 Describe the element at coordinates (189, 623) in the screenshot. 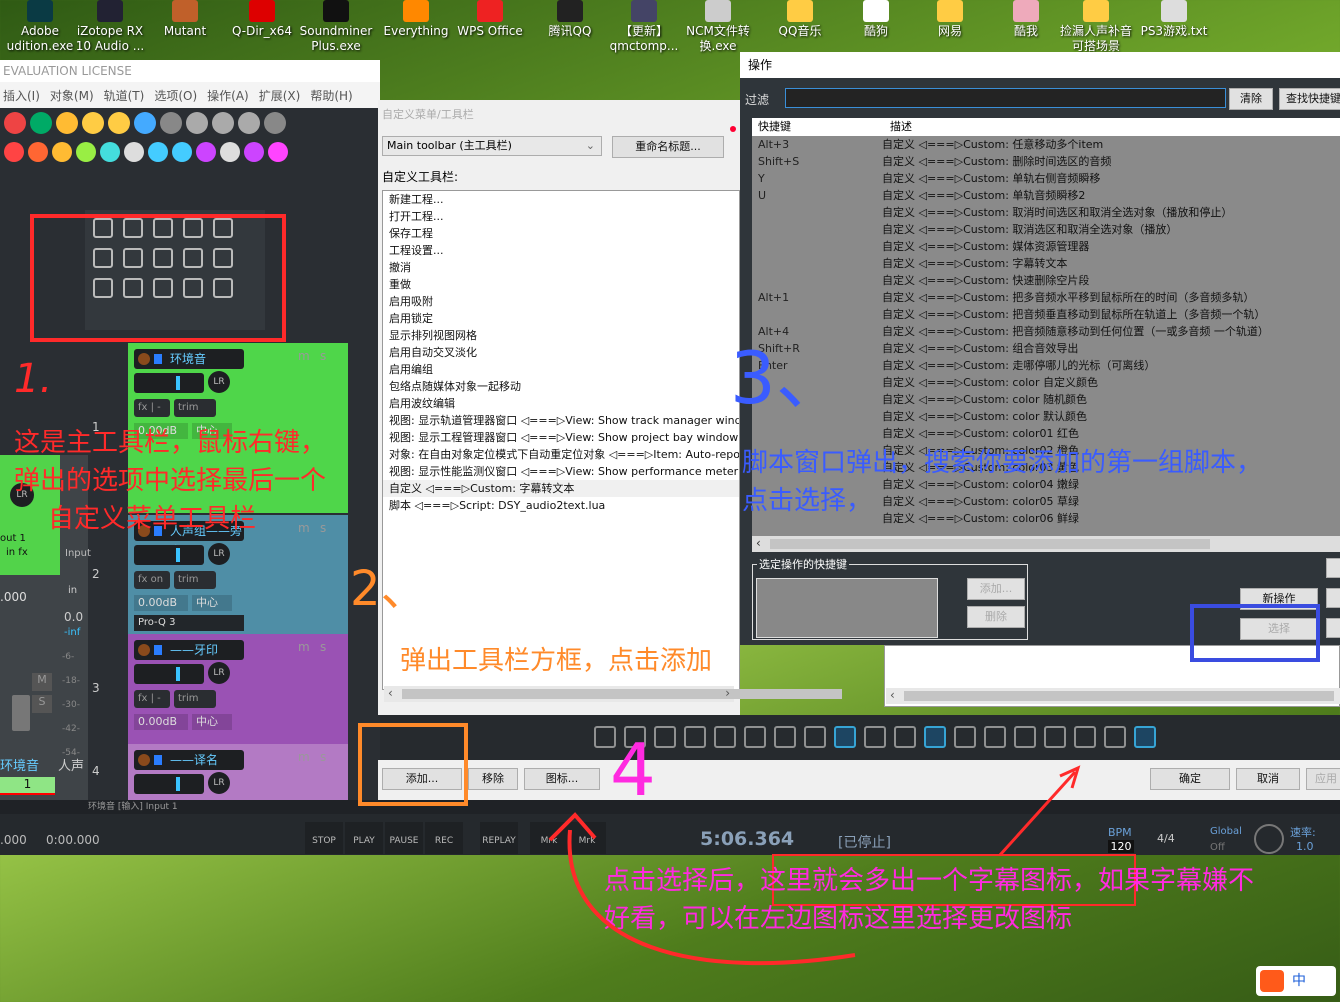

I see `plugin-slot: Pro-Q 3` at that location.